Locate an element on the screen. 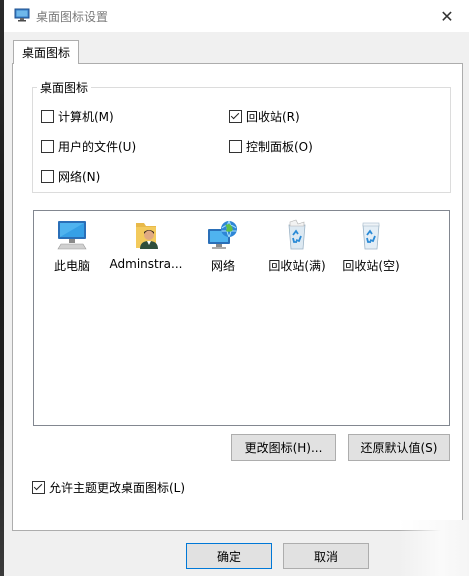 Image resolution: width=469 pixels, height=576 pixels. ok-button: 确定 is located at coordinates (229, 556).